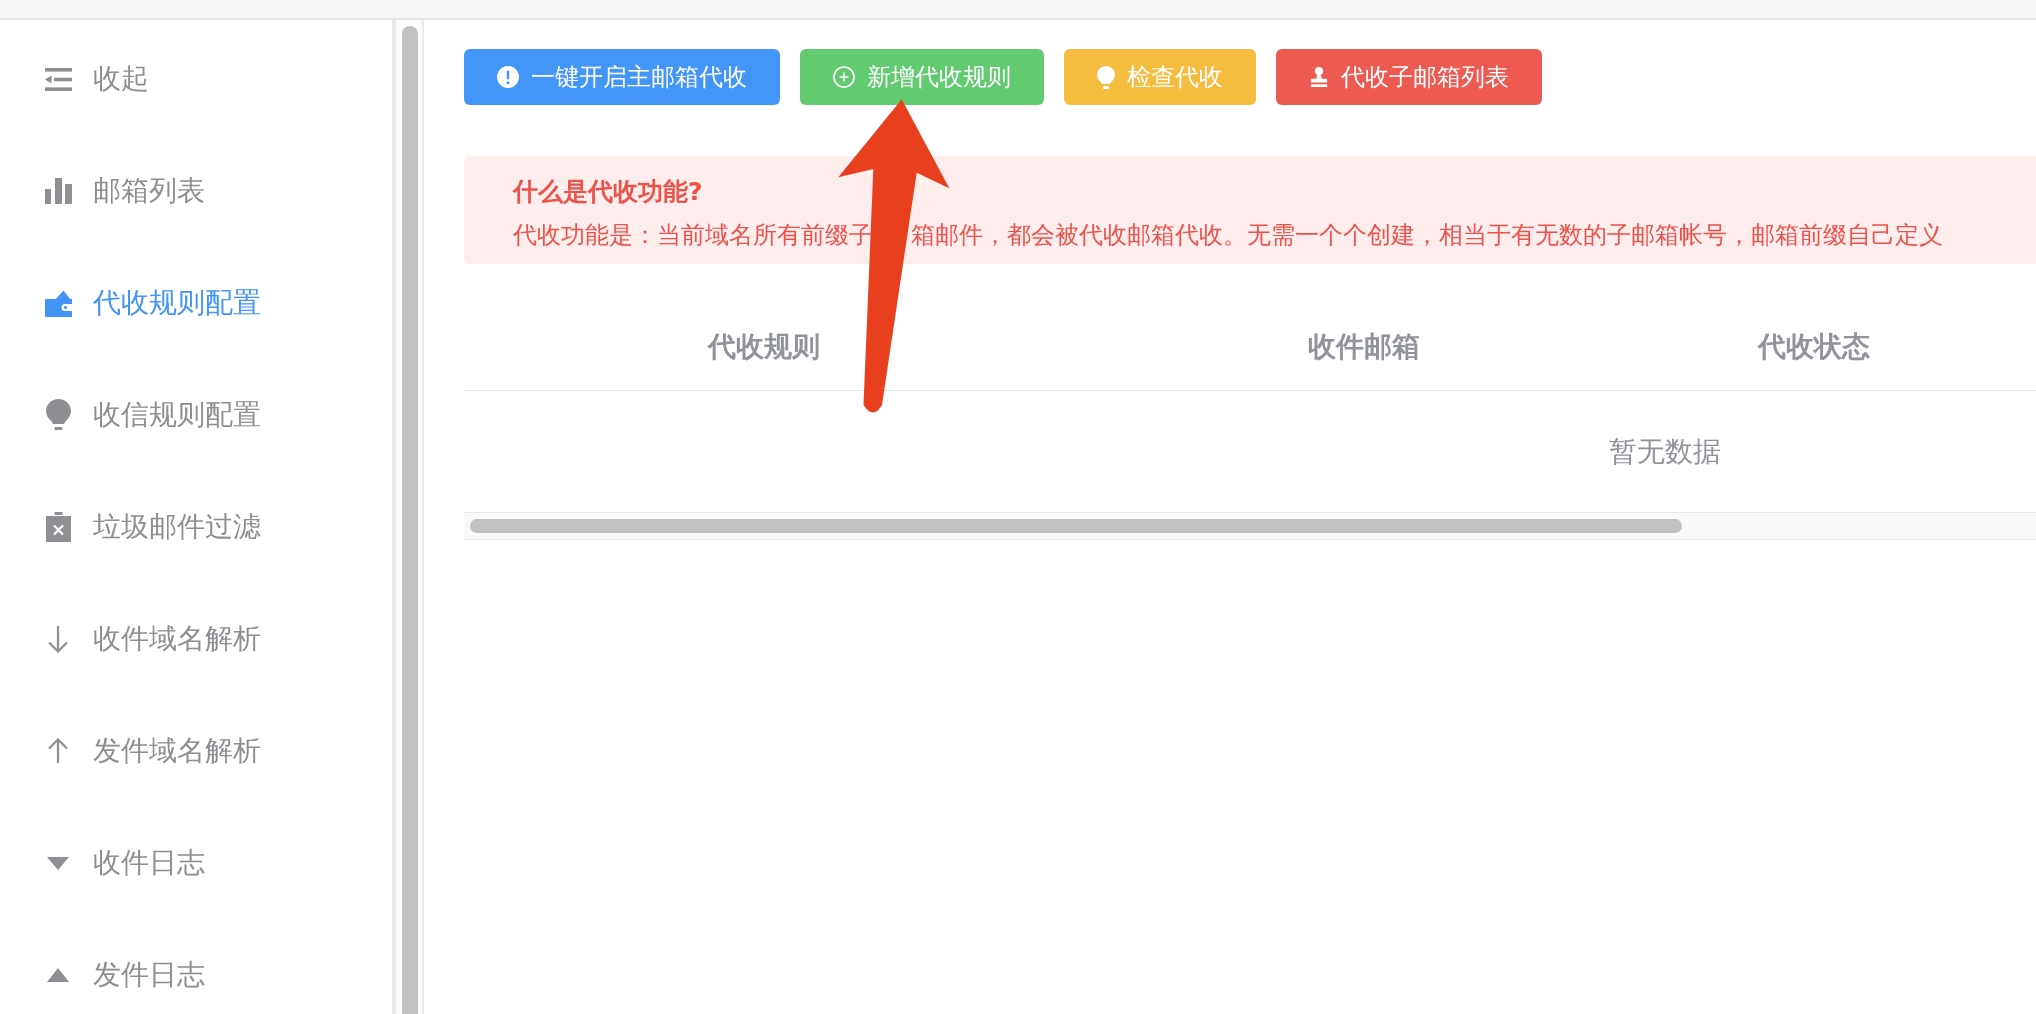 This screenshot has height=1014, width=2036. Describe the element at coordinates (196, 415) in the screenshot. I see `sidebar-item: 收信规则配置` at that location.